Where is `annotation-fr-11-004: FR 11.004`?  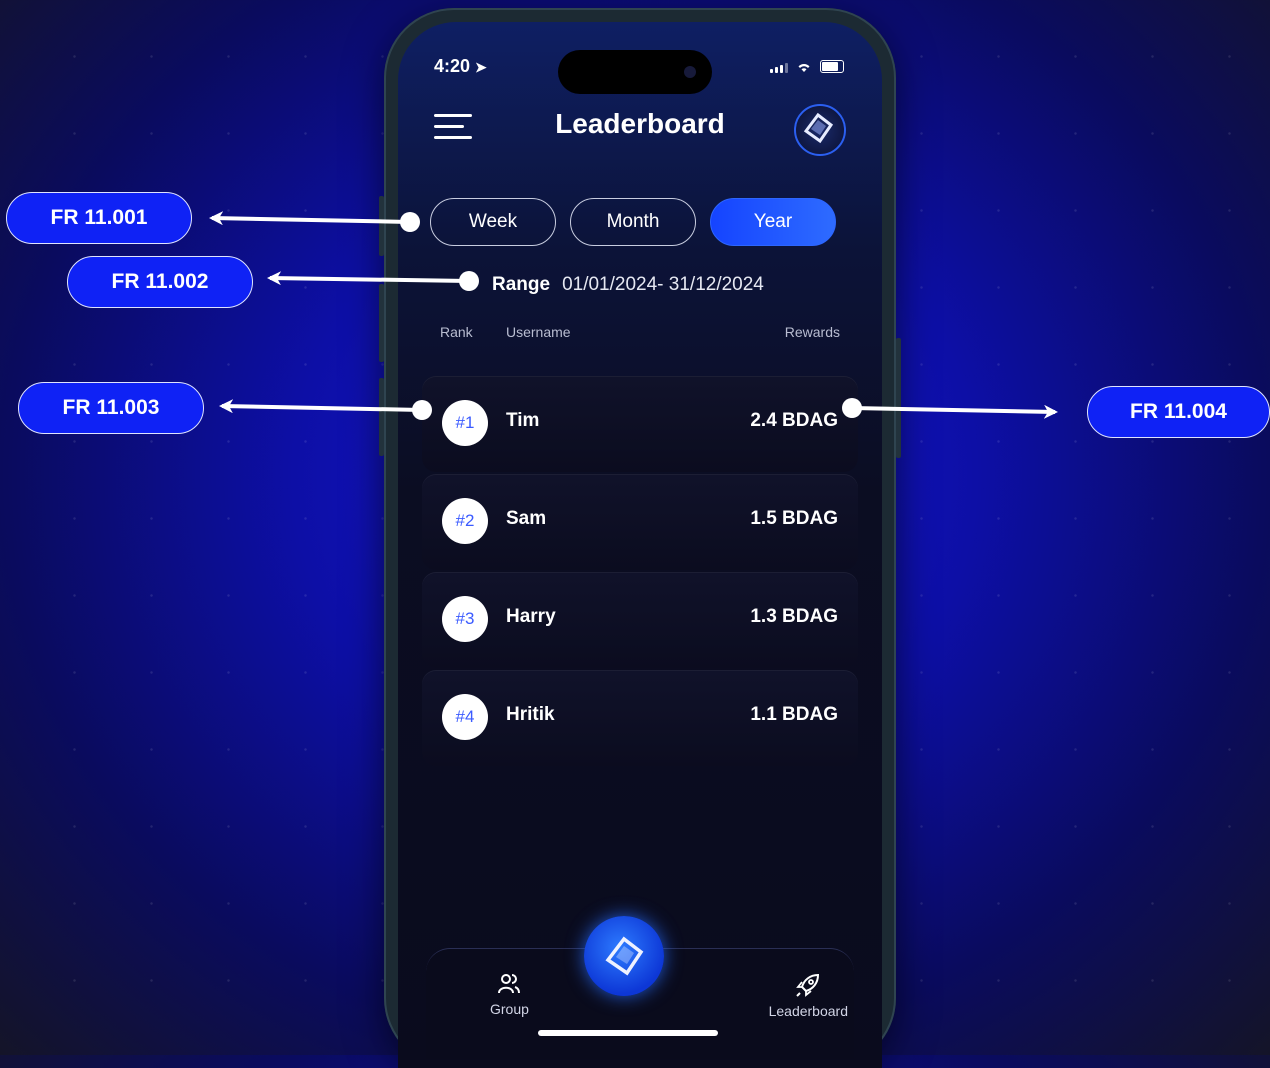 annotation-fr-11-004: FR 11.004 is located at coordinates (1178, 412).